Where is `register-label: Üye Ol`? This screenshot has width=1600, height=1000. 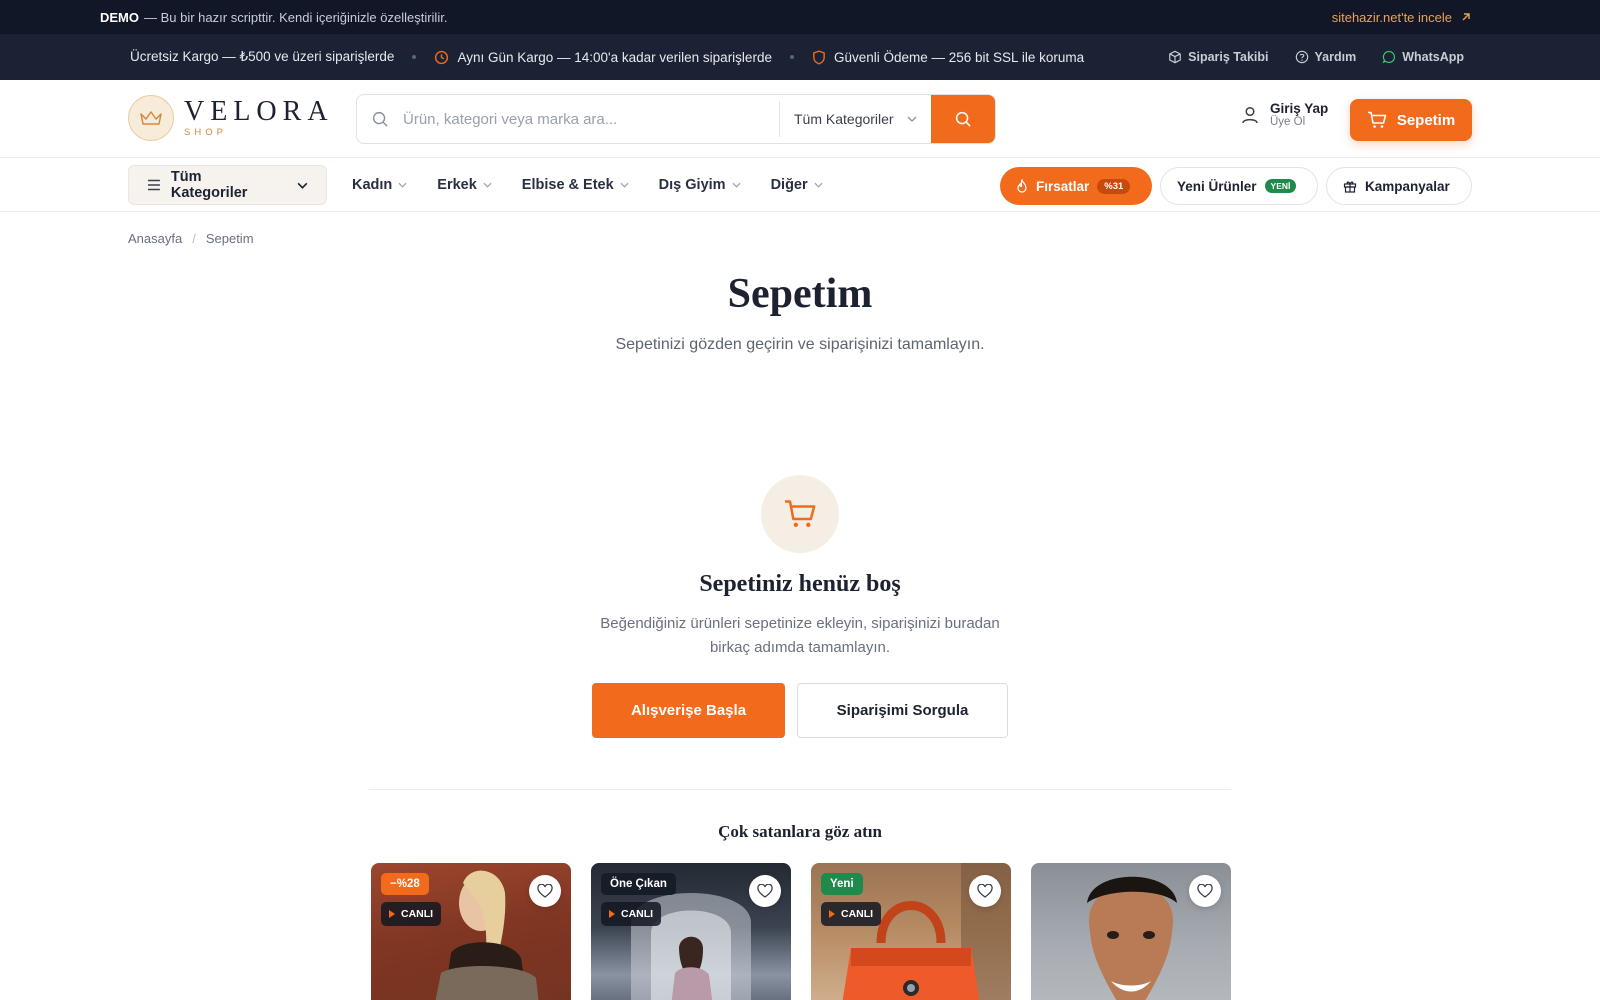 register-label: Üye Ol is located at coordinates (1288, 122).